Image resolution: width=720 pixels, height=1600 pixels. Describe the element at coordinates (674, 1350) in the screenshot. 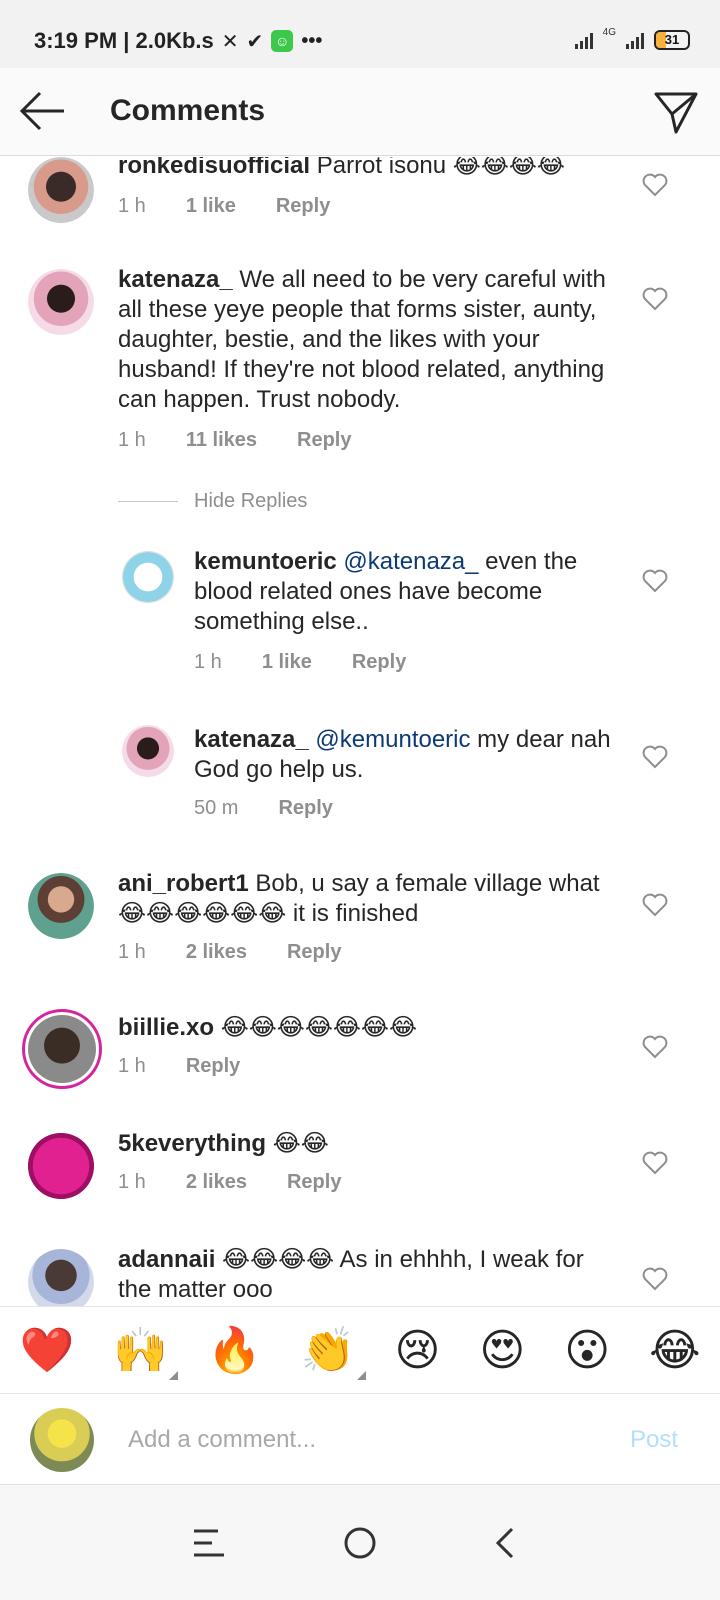

I see `emoji-laughing-button: 😂` at that location.